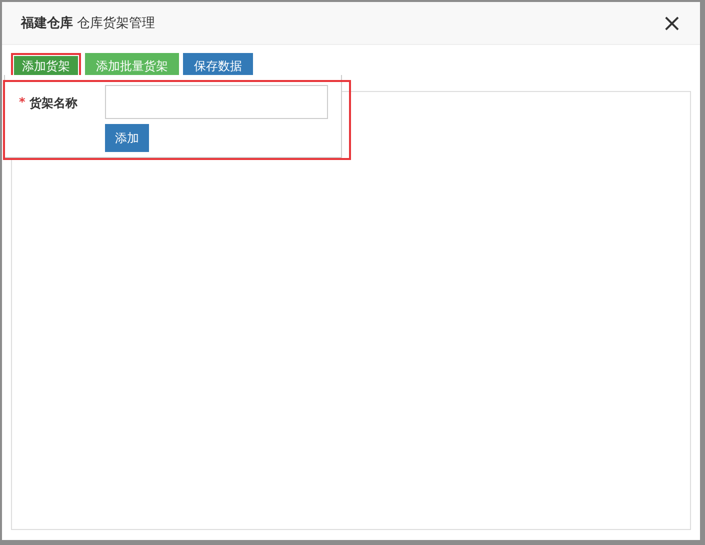 This screenshot has height=545, width=705. Describe the element at coordinates (672, 23) in the screenshot. I see `close-button: ×` at that location.